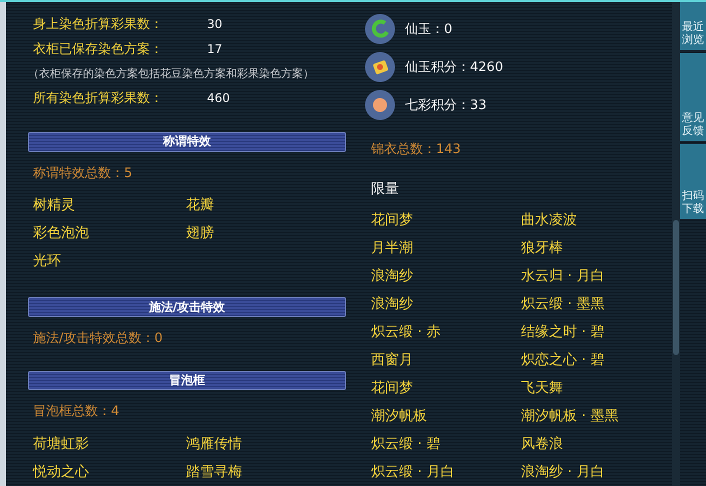 The image size is (706, 486). What do you see at coordinates (446, 105) in the screenshot?
I see `currency-text: 七彩积分：33` at bounding box center [446, 105].